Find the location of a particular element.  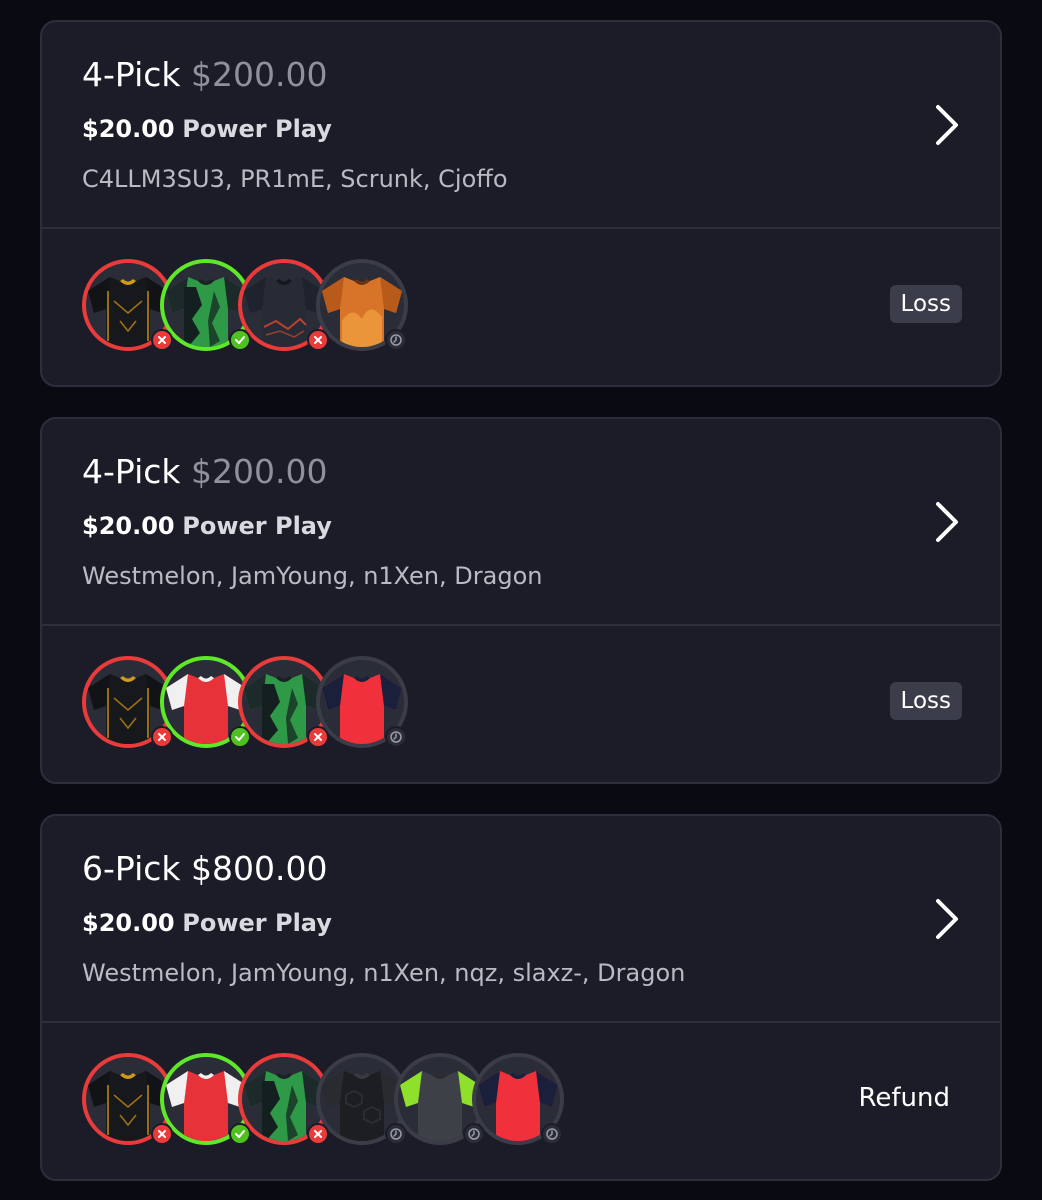

entry-title: 6-Pick $800.00 is located at coordinates (204, 869).